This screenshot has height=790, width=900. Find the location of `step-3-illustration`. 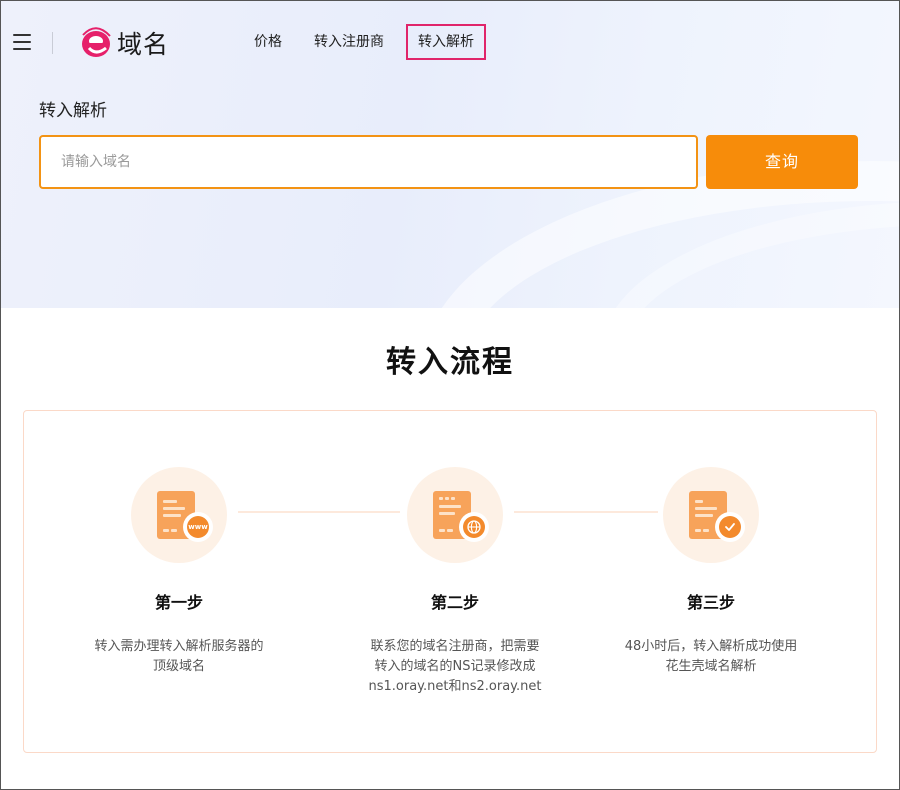

step-3-illustration is located at coordinates (711, 515).